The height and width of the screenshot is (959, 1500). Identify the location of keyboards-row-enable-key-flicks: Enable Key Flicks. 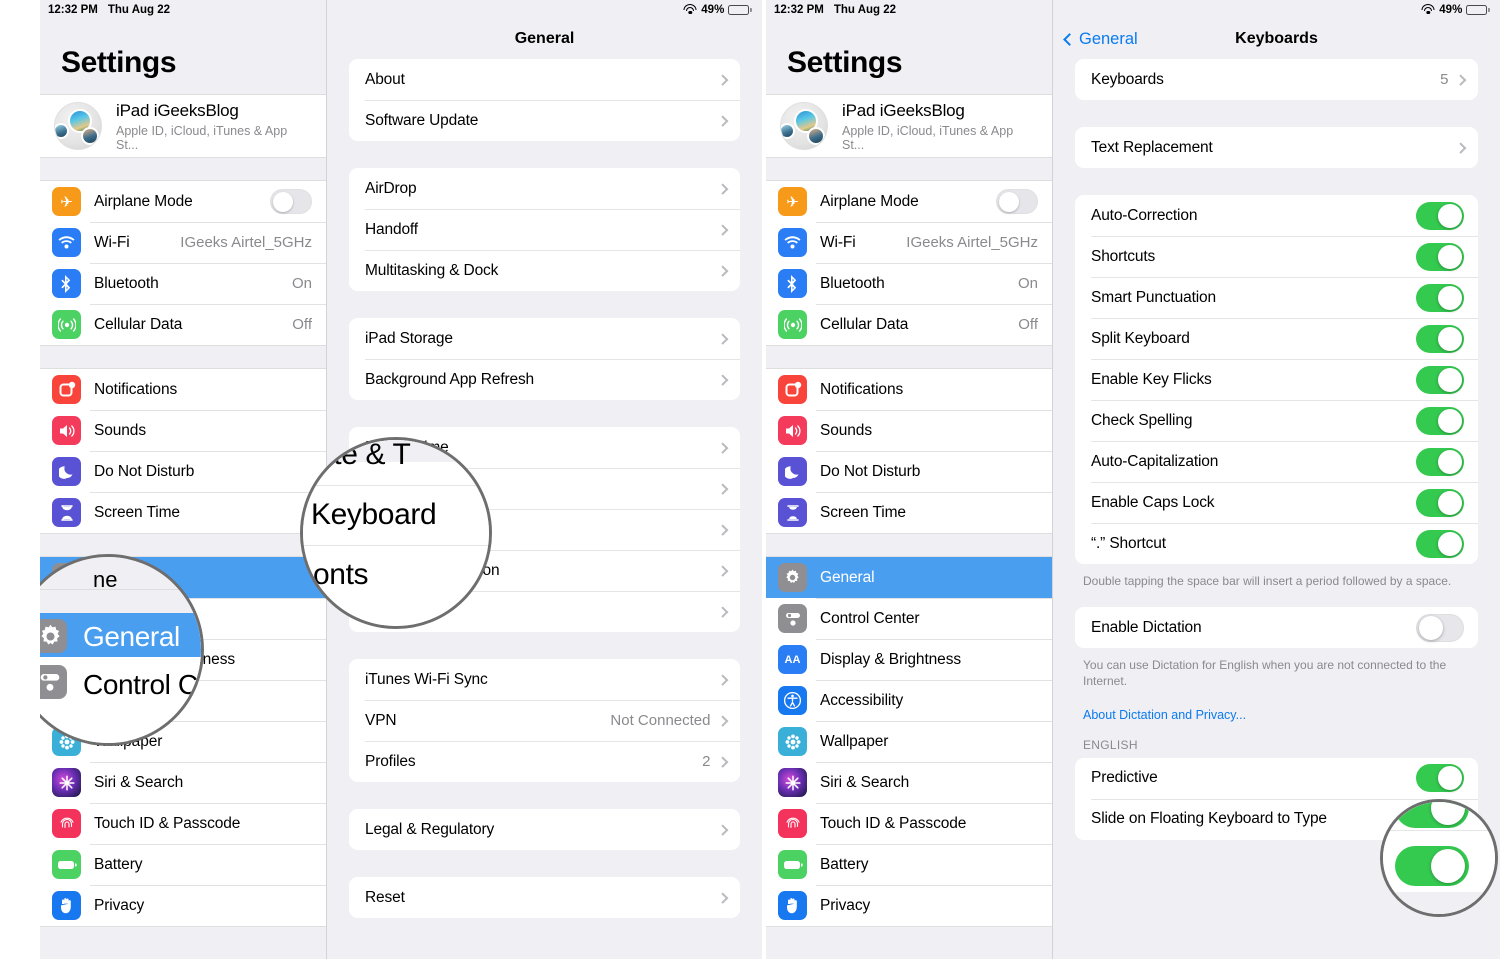
(1276, 379).